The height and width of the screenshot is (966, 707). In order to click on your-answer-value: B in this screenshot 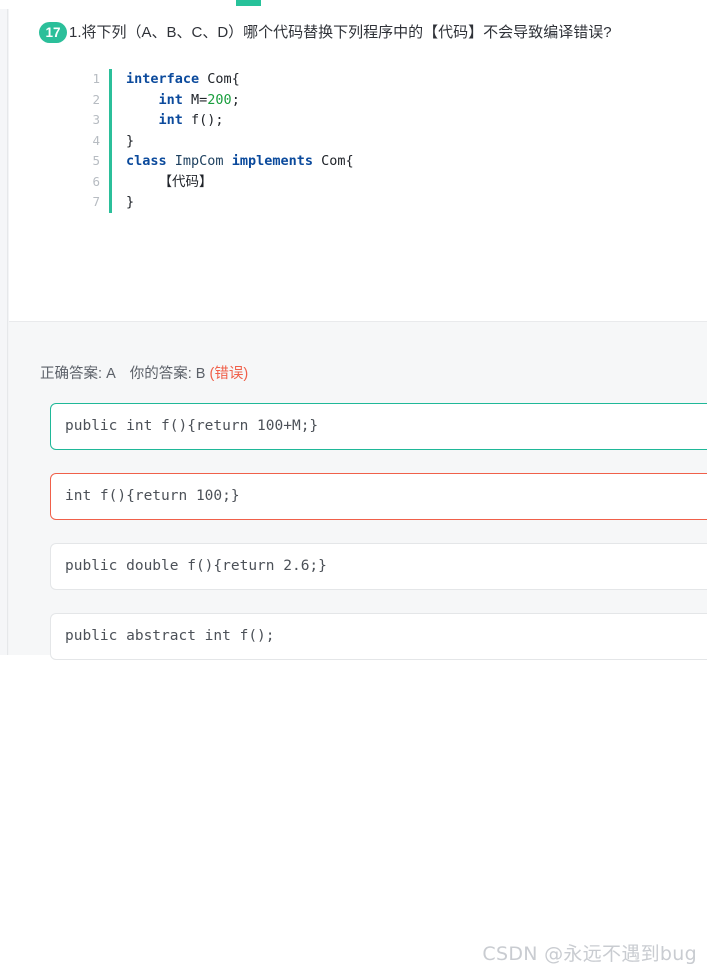, I will do `click(200, 374)`.